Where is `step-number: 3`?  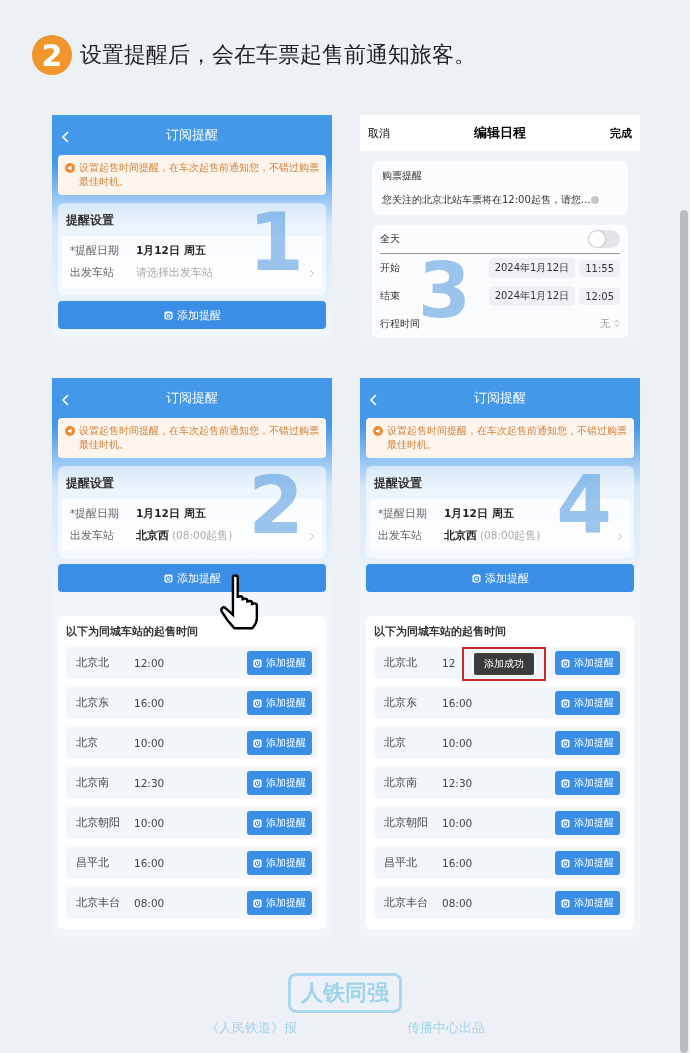
step-number: 3 is located at coordinates (444, 291).